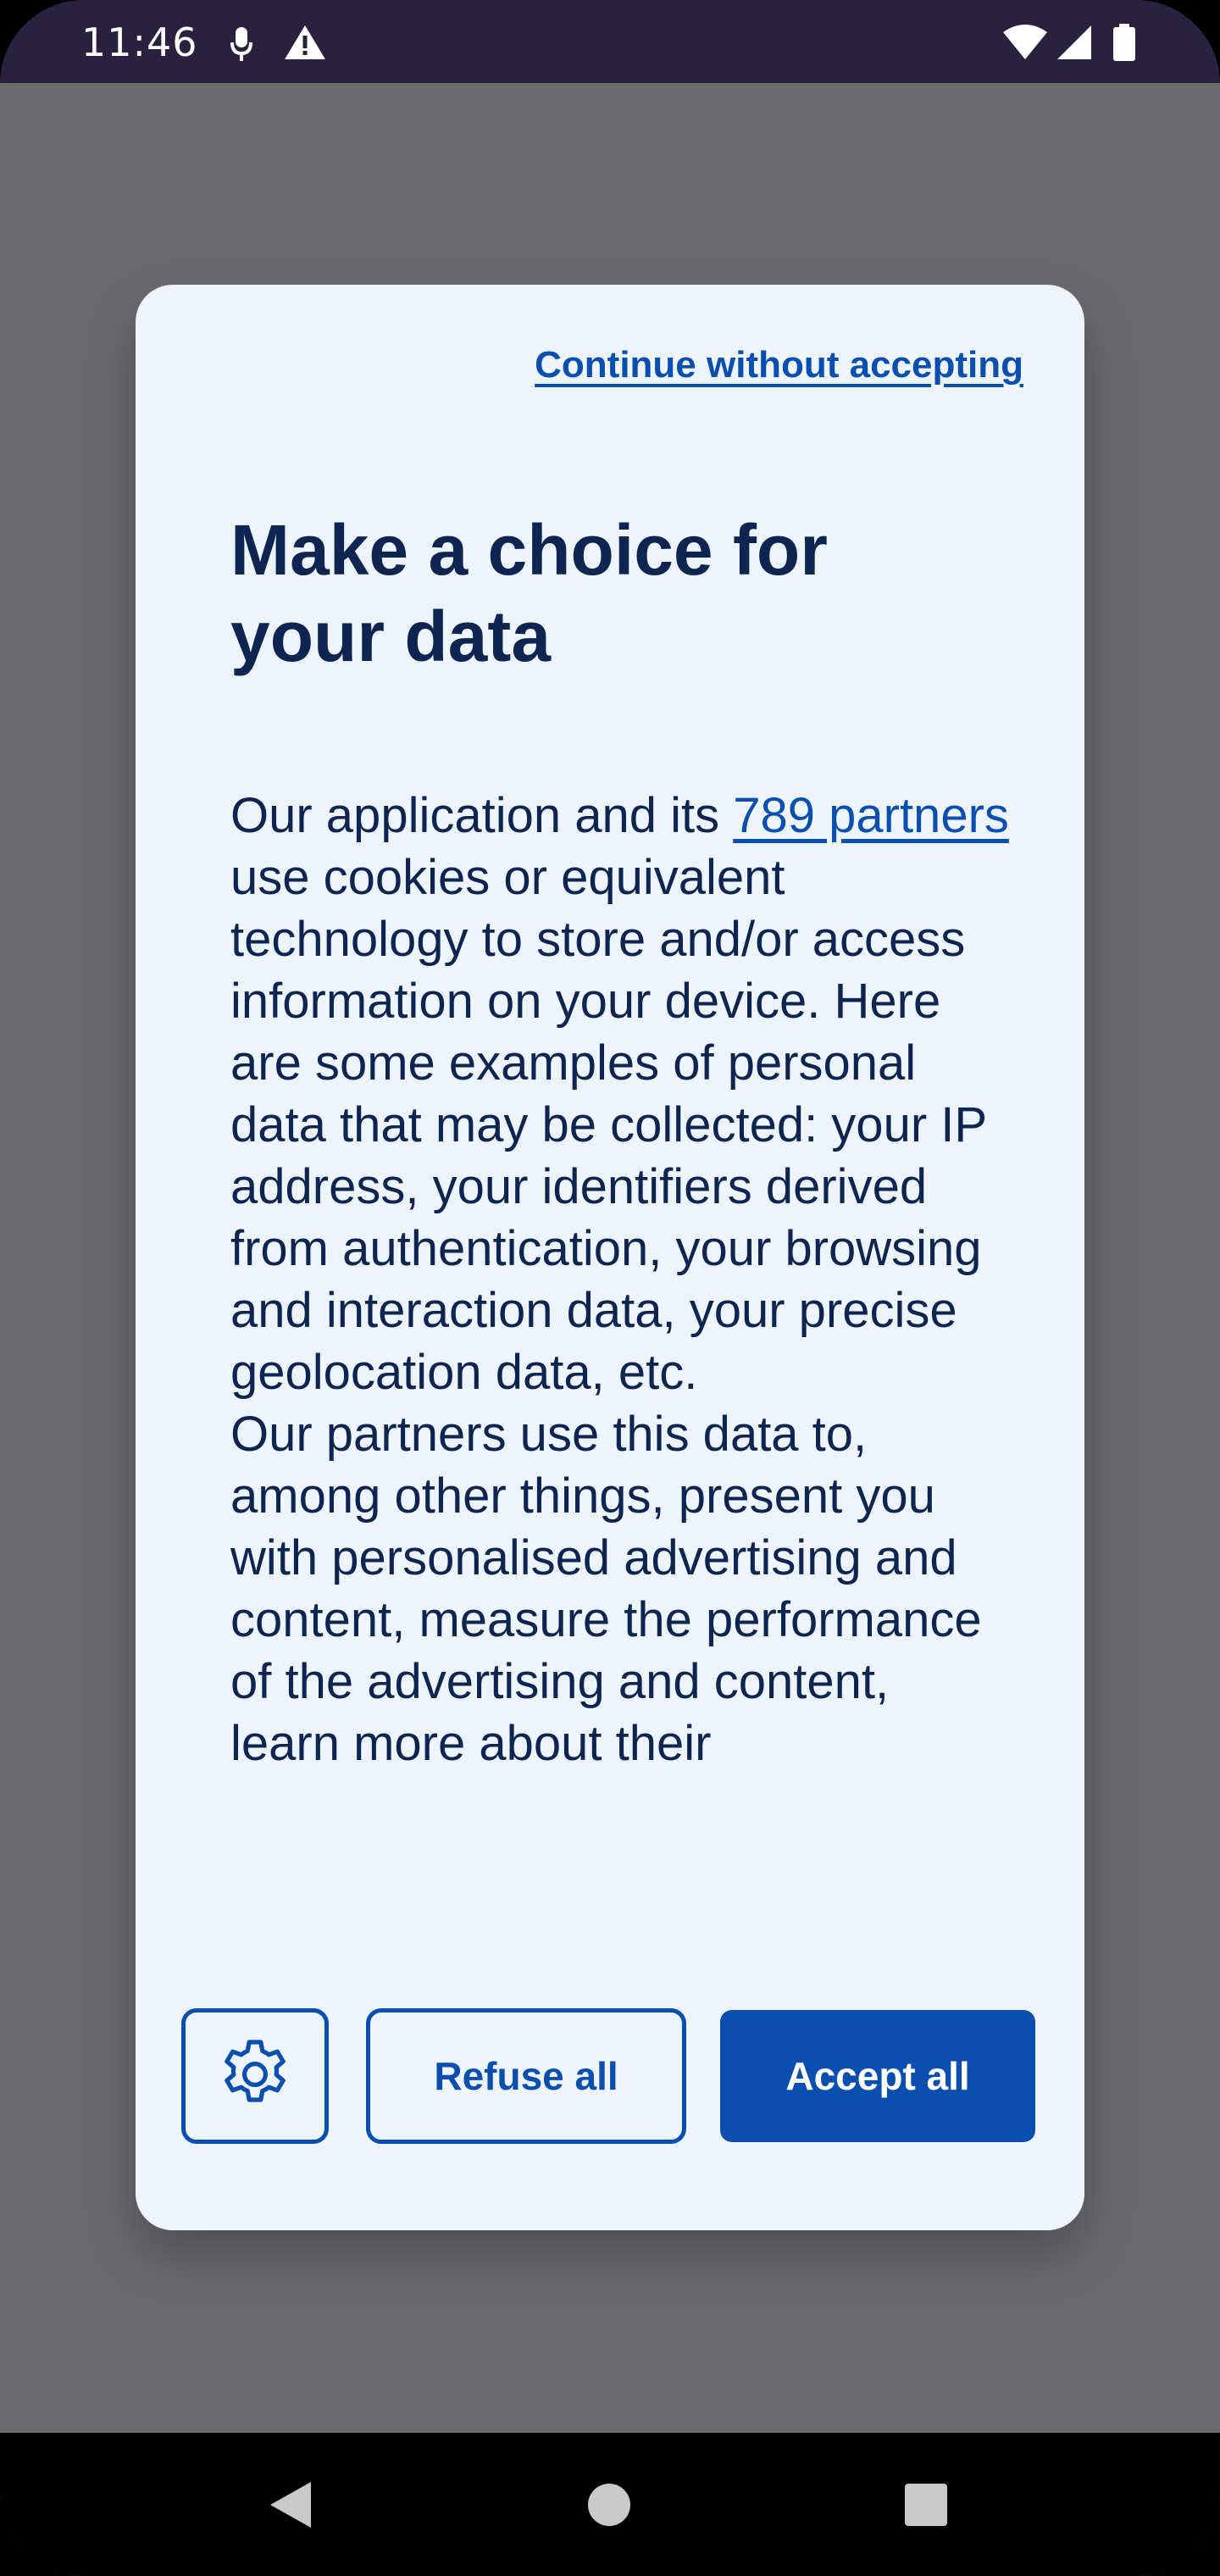 Image resolution: width=1220 pixels, height=2576 pixels. Describe the element at coordinates (529, 593) in the screenshot. I see `dialog-title: Make a choice for your data` at that location.